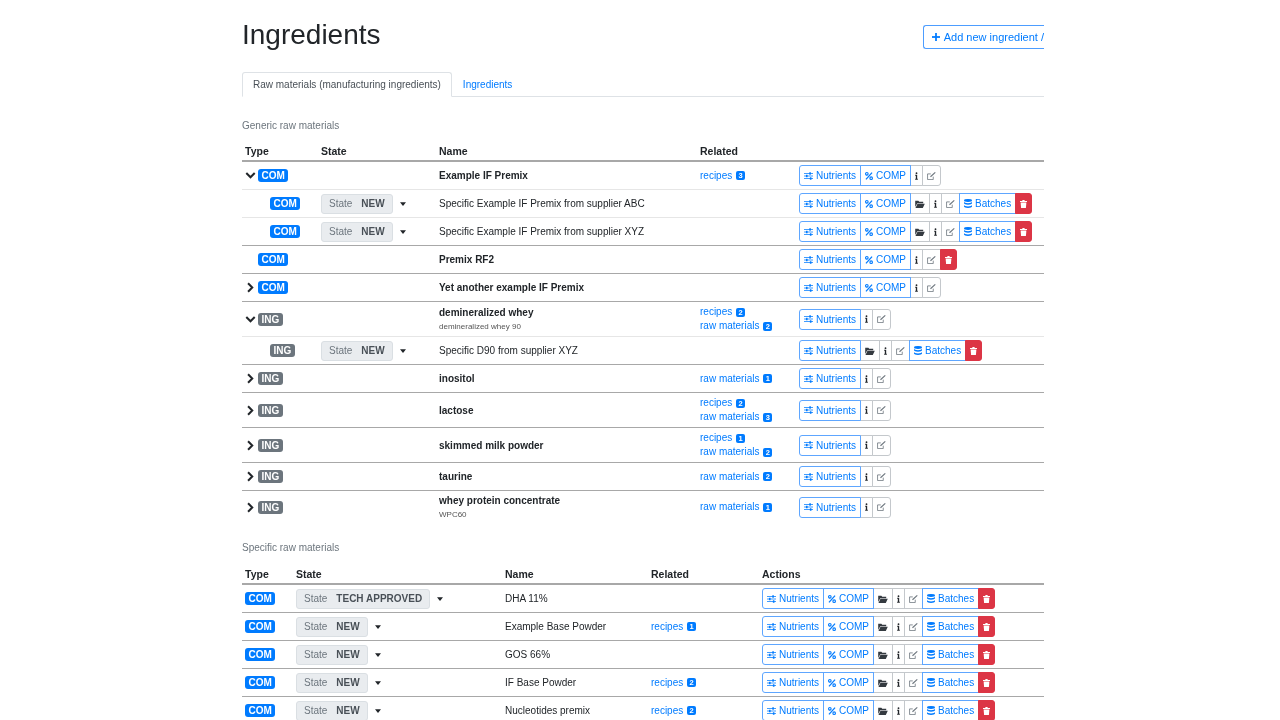 The height and width of the screenshot is (720, 1280). Describe the element at coordinates (453, 514) in the screenshot. I see `ingredient-note: WPC60` at that location.